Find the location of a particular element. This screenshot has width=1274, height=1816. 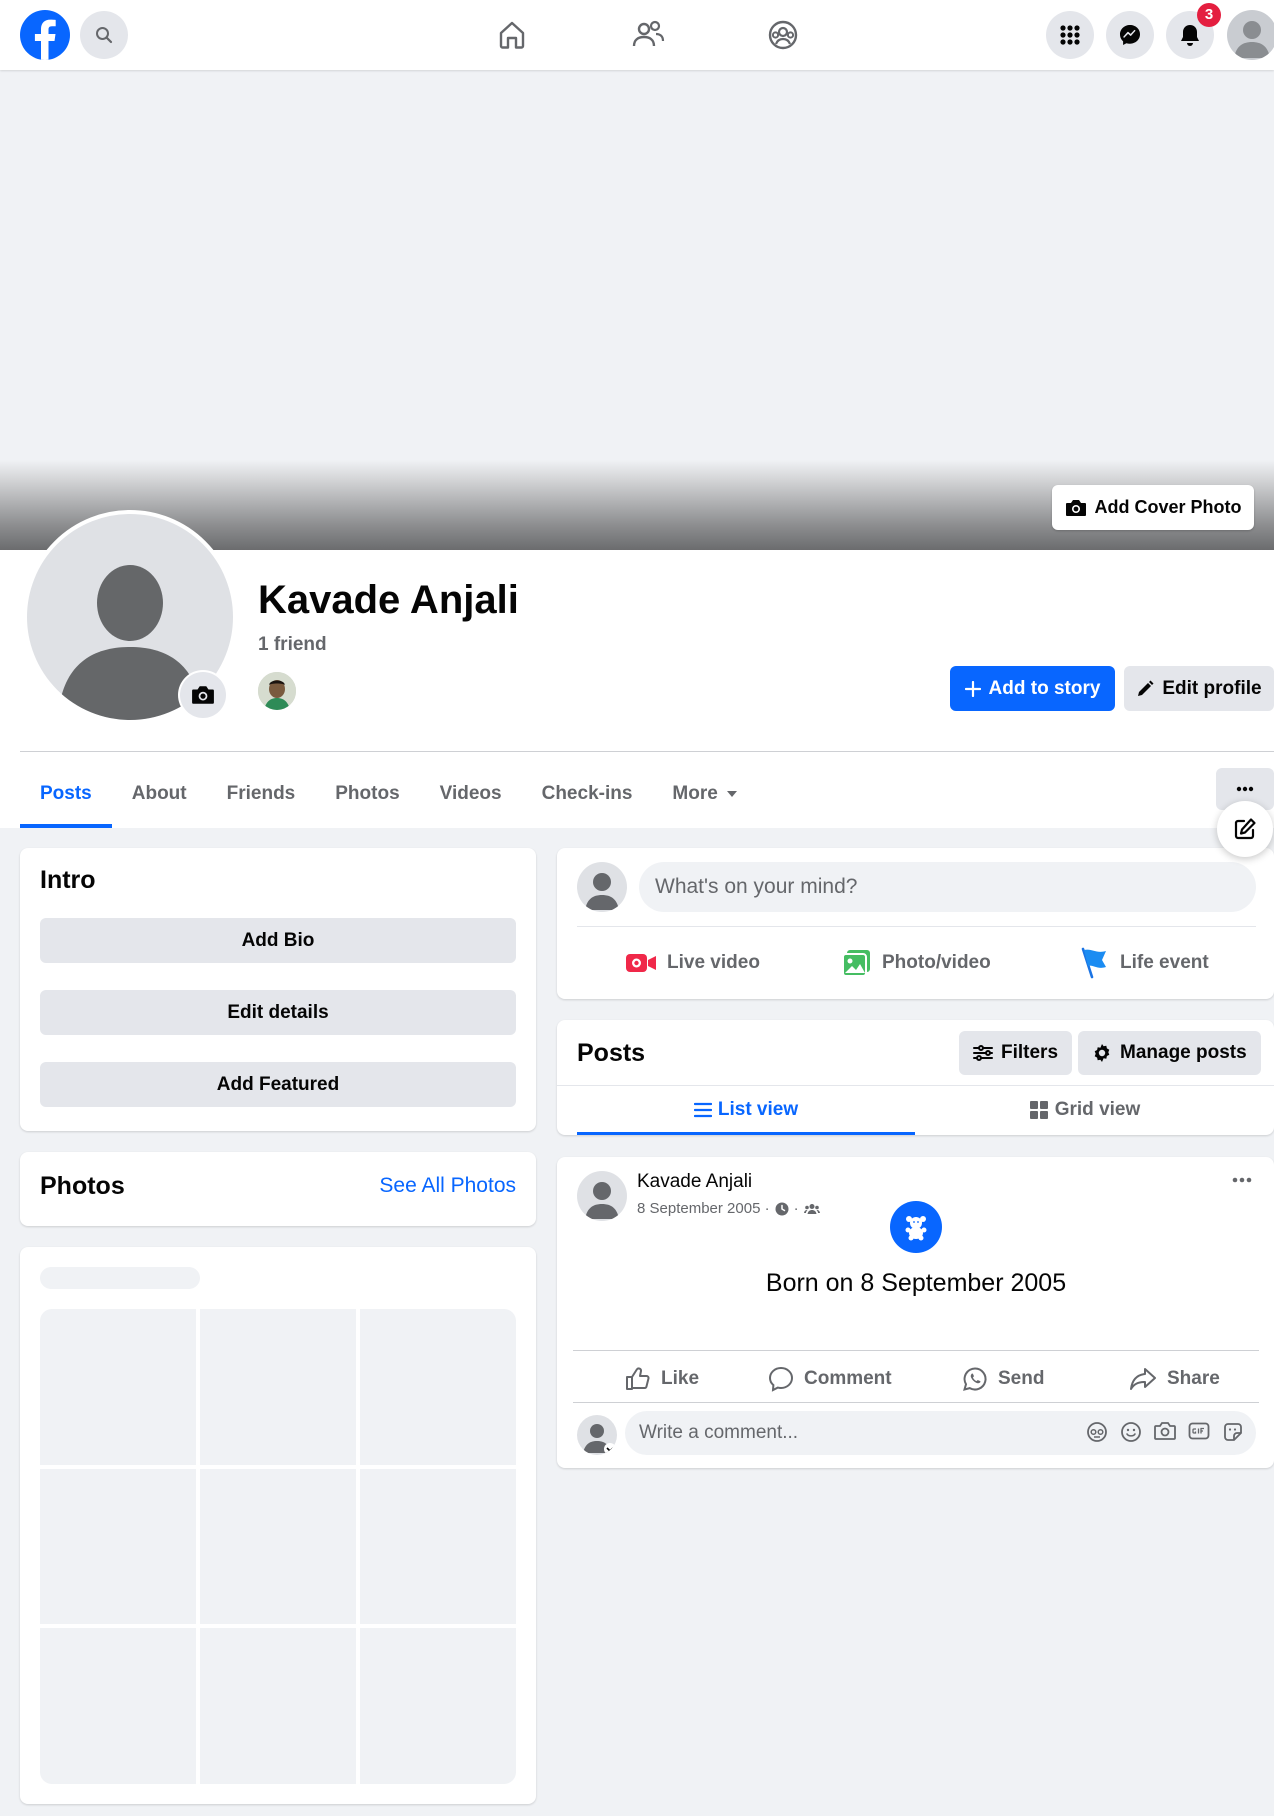

edit-profile-label: Edit profile is located at coordinates (1212, 688).